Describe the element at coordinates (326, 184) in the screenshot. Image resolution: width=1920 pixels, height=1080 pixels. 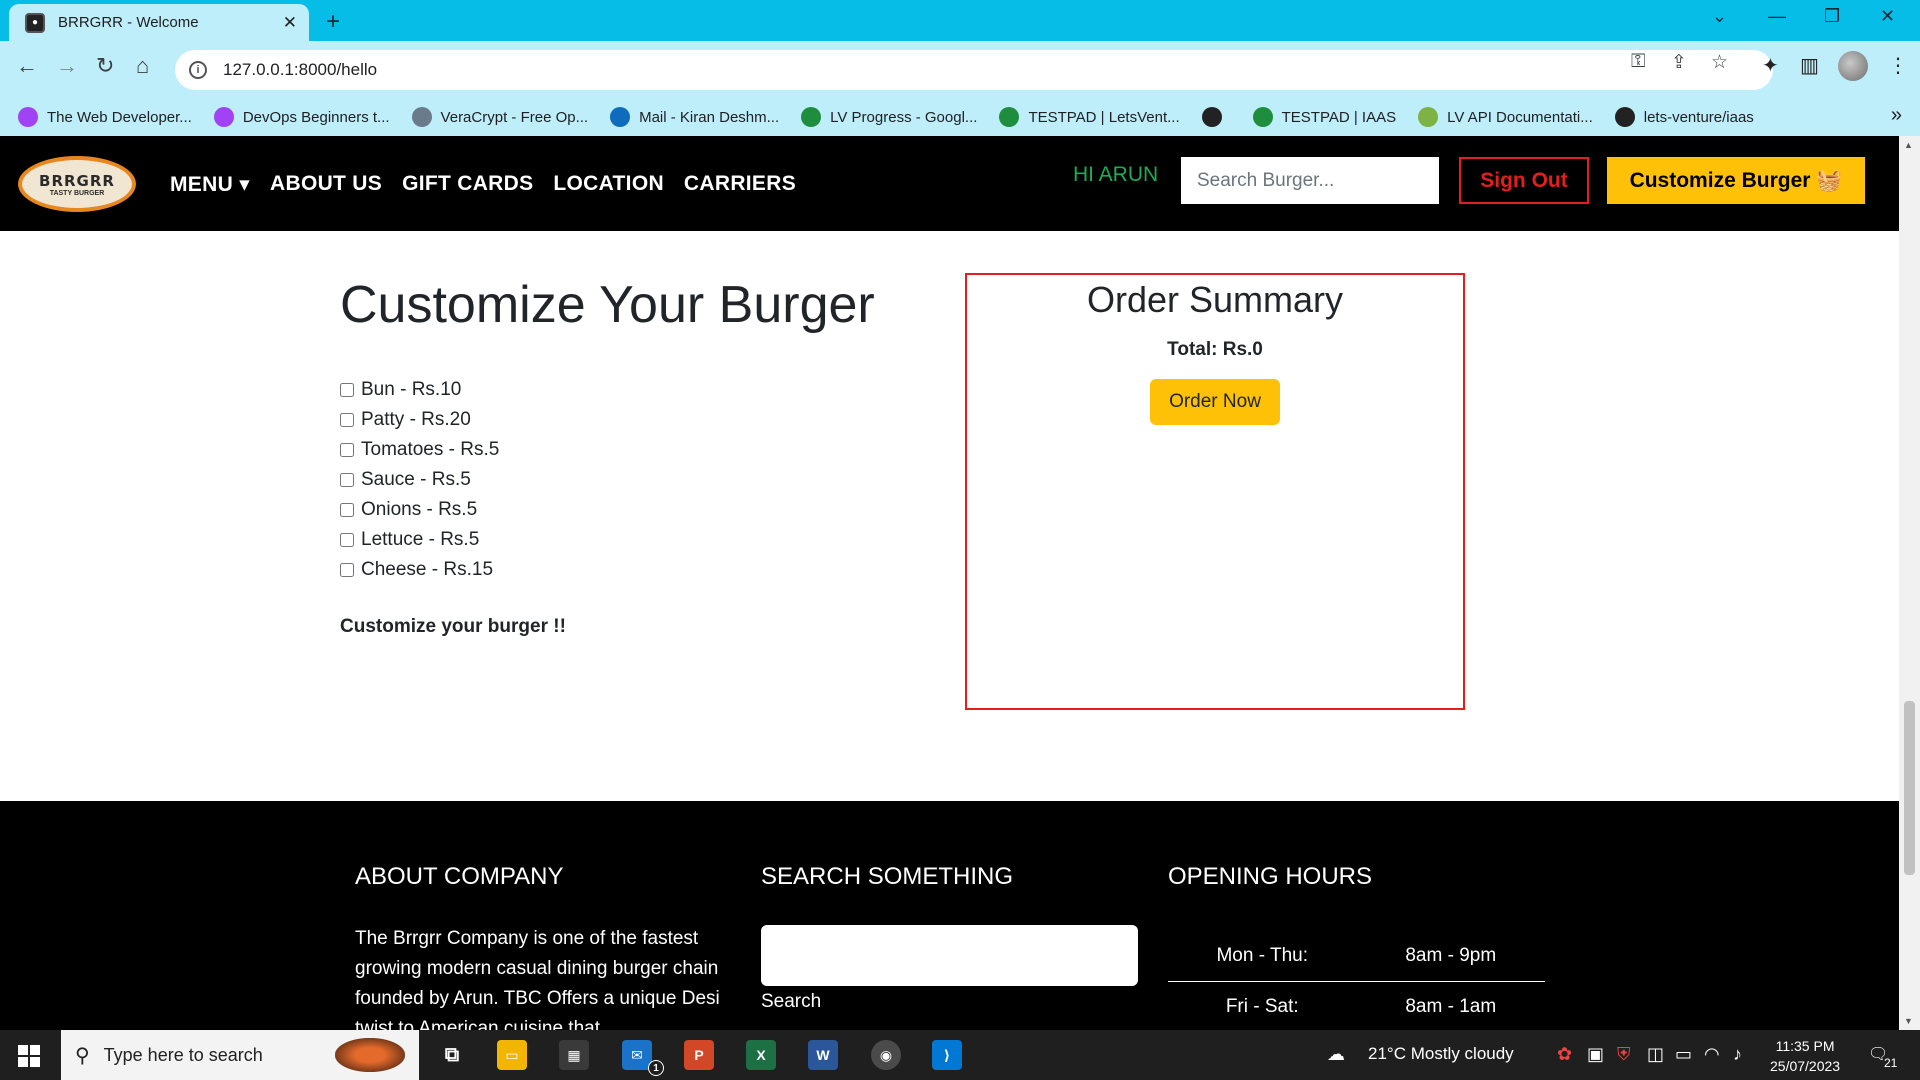
I see `nav-about-us: ABOUT US` at that location.